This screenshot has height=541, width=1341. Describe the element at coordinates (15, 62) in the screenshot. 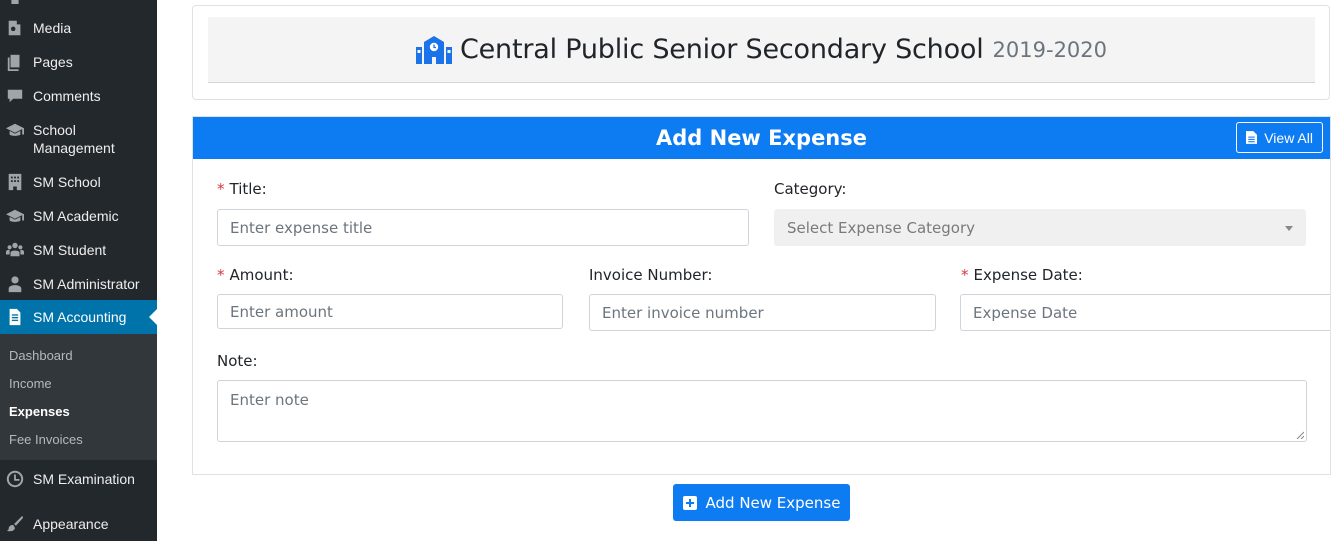

I see `pages-icon` at that location.